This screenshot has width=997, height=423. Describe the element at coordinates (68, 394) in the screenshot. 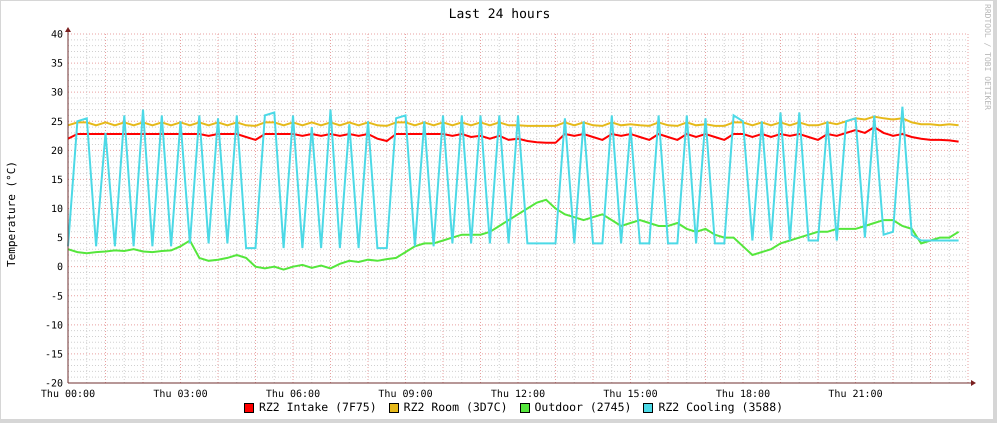

I see `x-tick-label: Thu 00:00` at that location.